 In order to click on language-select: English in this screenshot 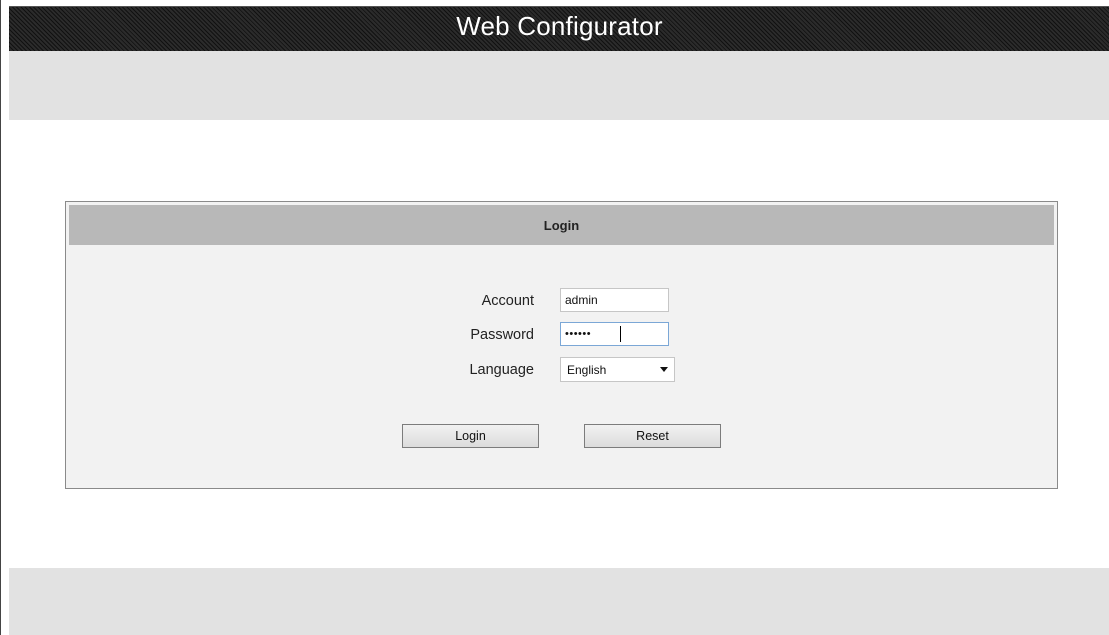, I will do `click(617, 369)`.